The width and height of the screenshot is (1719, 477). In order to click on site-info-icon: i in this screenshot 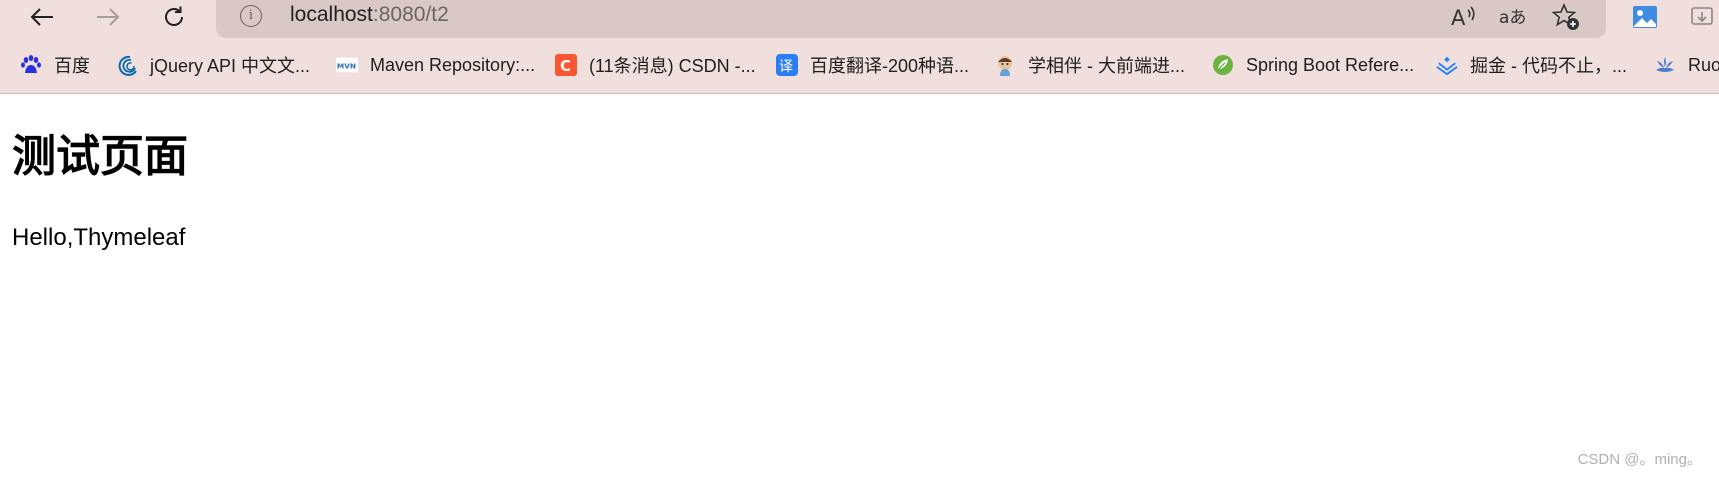, I will do `click(251, 16)`.